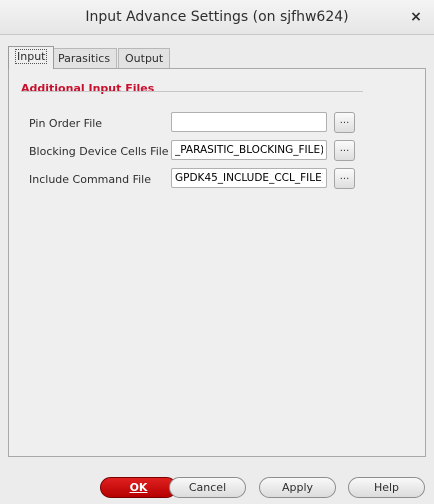  I want to click on section-divider, so click(192, 91).